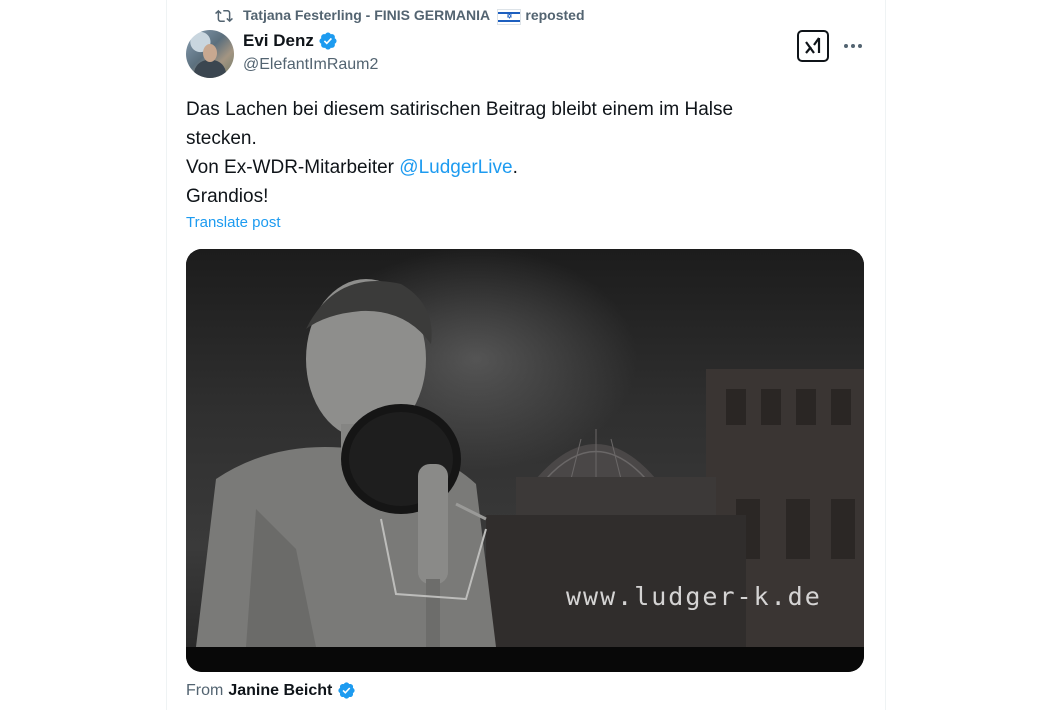 Image resolution: width=1050 pixels, height=710 pixels. What do you see at coordinates (293, 167) in the screenshot?
I see `post-line-3-prefix: Von Ex-WDR-Mitarbeiter` at bounding box center [293, 167].